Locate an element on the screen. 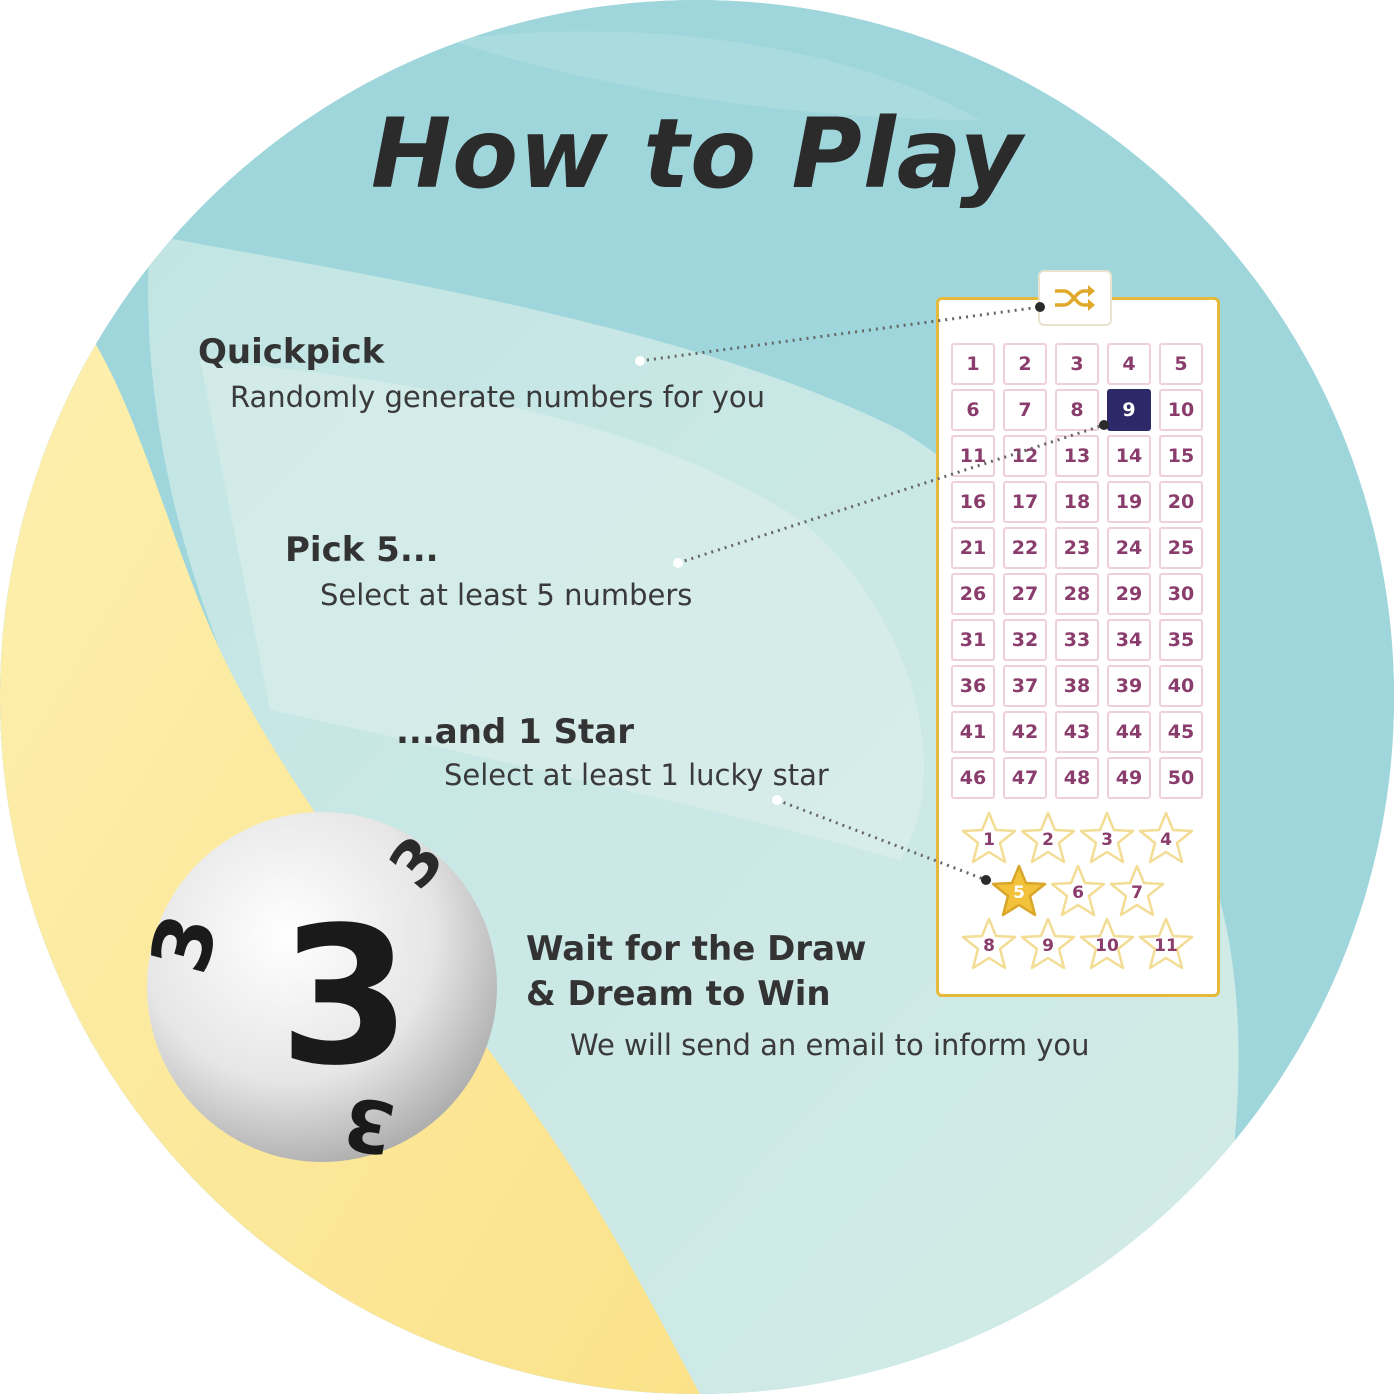  number-cell-44: 44 is located at coordinates (1129, 732).